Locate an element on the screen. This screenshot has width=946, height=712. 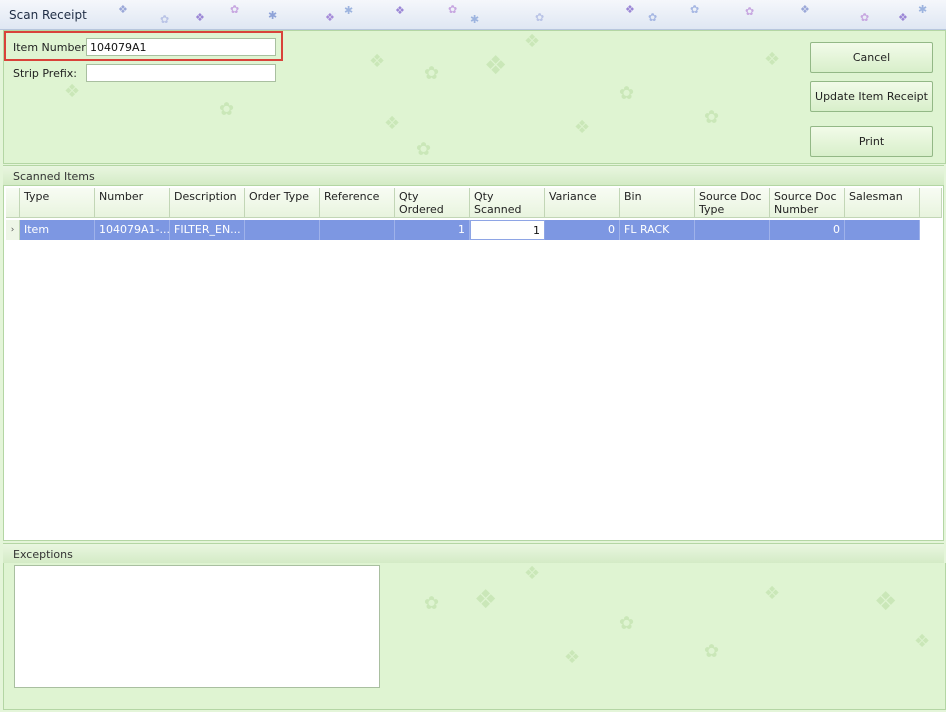
strip-prefix-input is located at coordinates (181, 73).